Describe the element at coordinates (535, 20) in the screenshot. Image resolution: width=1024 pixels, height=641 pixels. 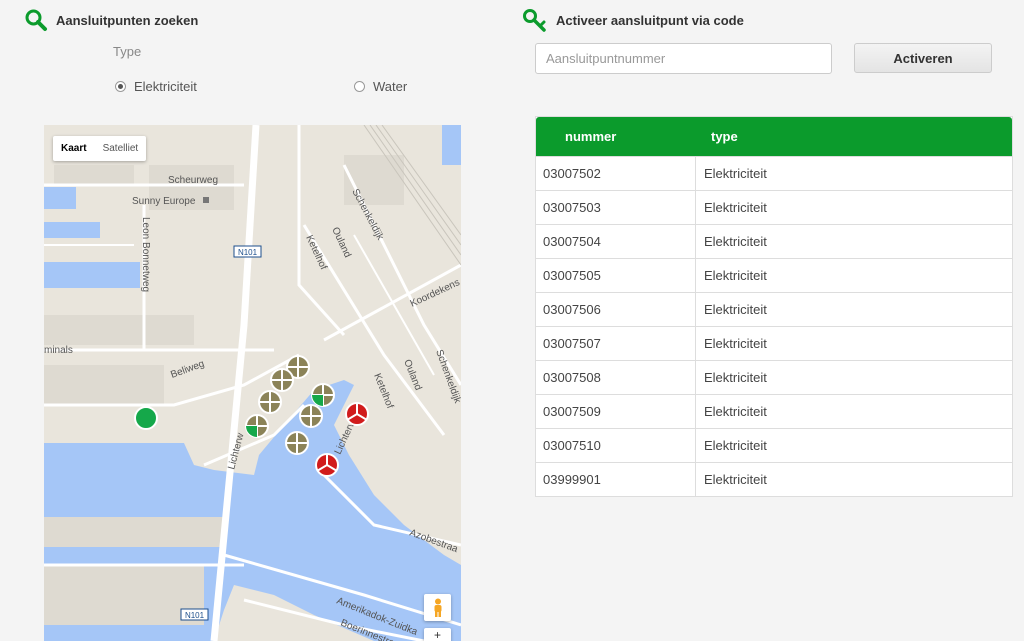
I see `key-icon` at that location.